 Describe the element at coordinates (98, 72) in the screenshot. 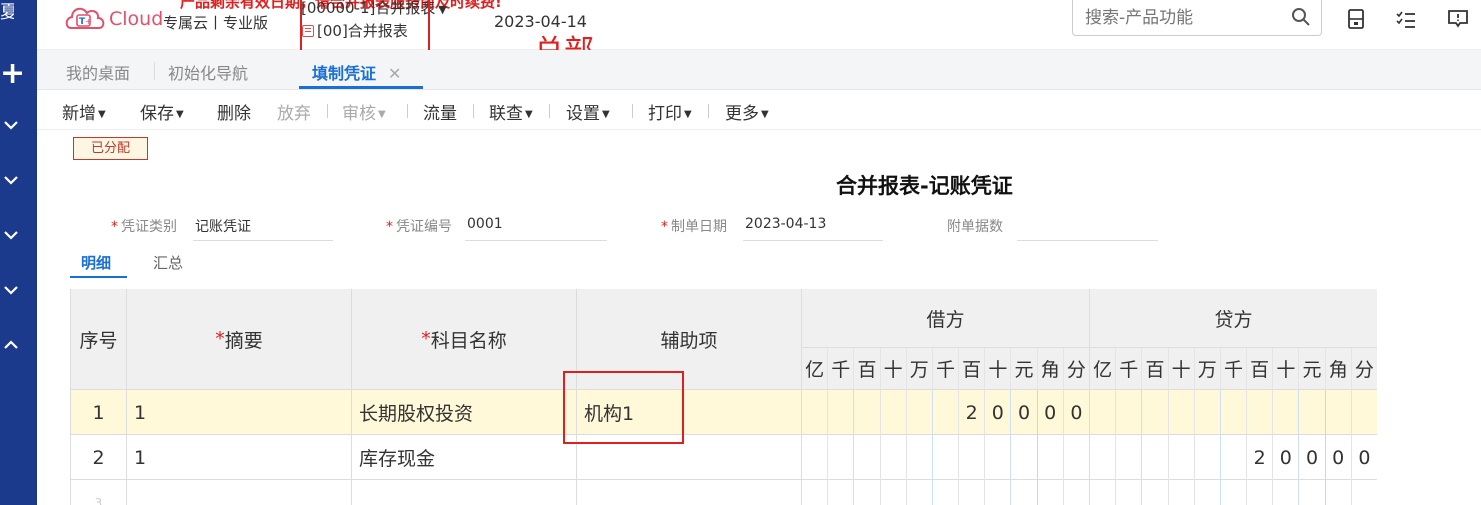

I see `tab-desktop: 我的桌面` at that location.